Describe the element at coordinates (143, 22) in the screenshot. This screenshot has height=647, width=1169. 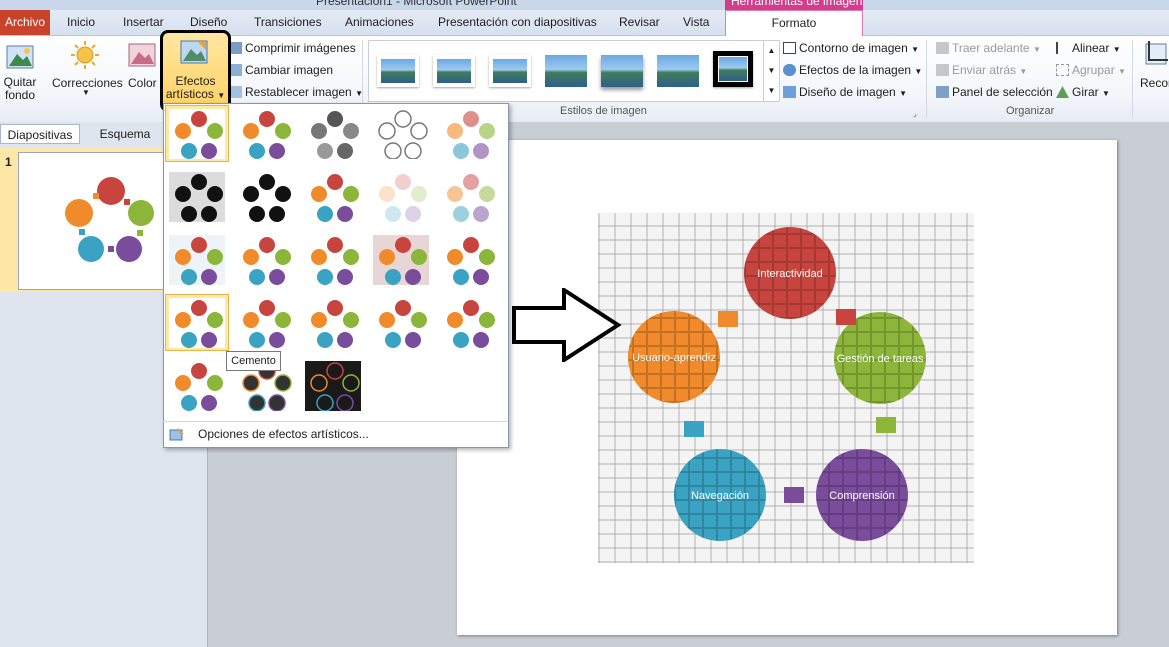
I see `tab-insertar: Insertar` at that location.